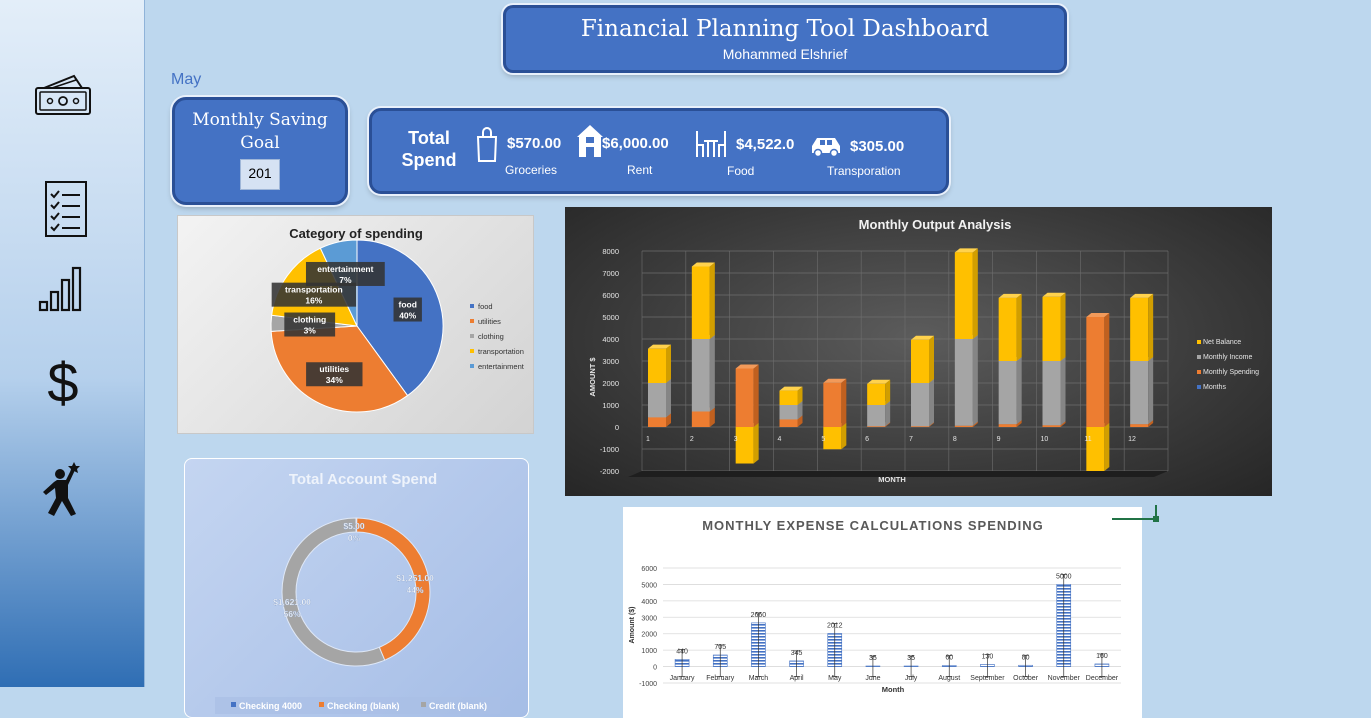 Image resolution: width=1371 pixels, height=718 pixels. I want to click on output-chart-title: Monthly Output Analysis, so click(935, 224).